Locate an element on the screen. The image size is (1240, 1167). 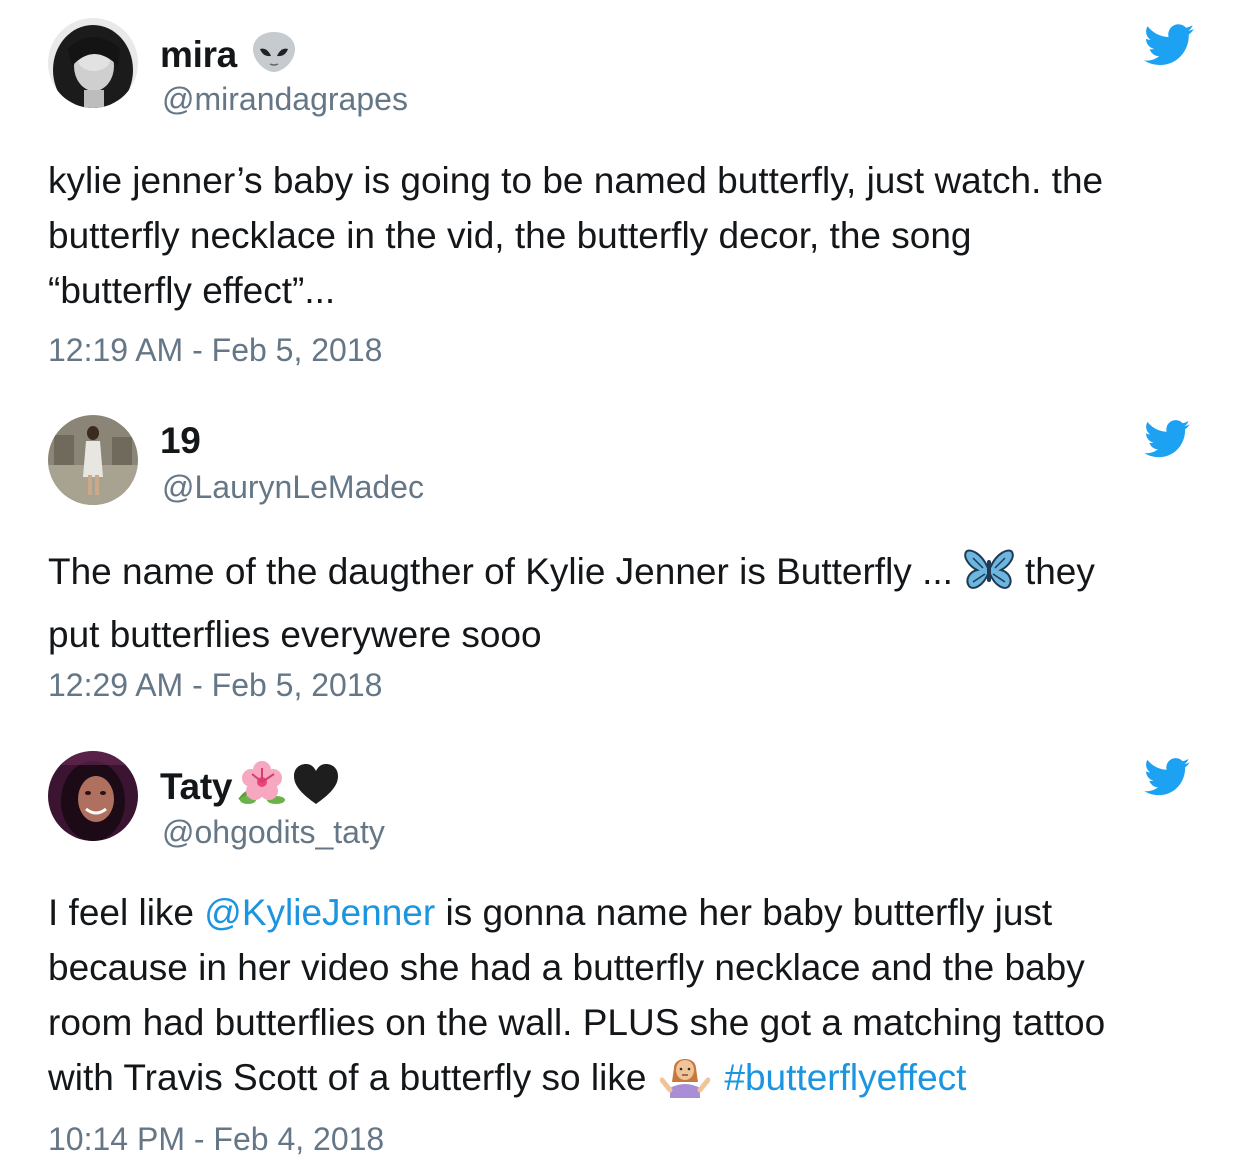
name-row: Taty is located at coordinates (250, 786).